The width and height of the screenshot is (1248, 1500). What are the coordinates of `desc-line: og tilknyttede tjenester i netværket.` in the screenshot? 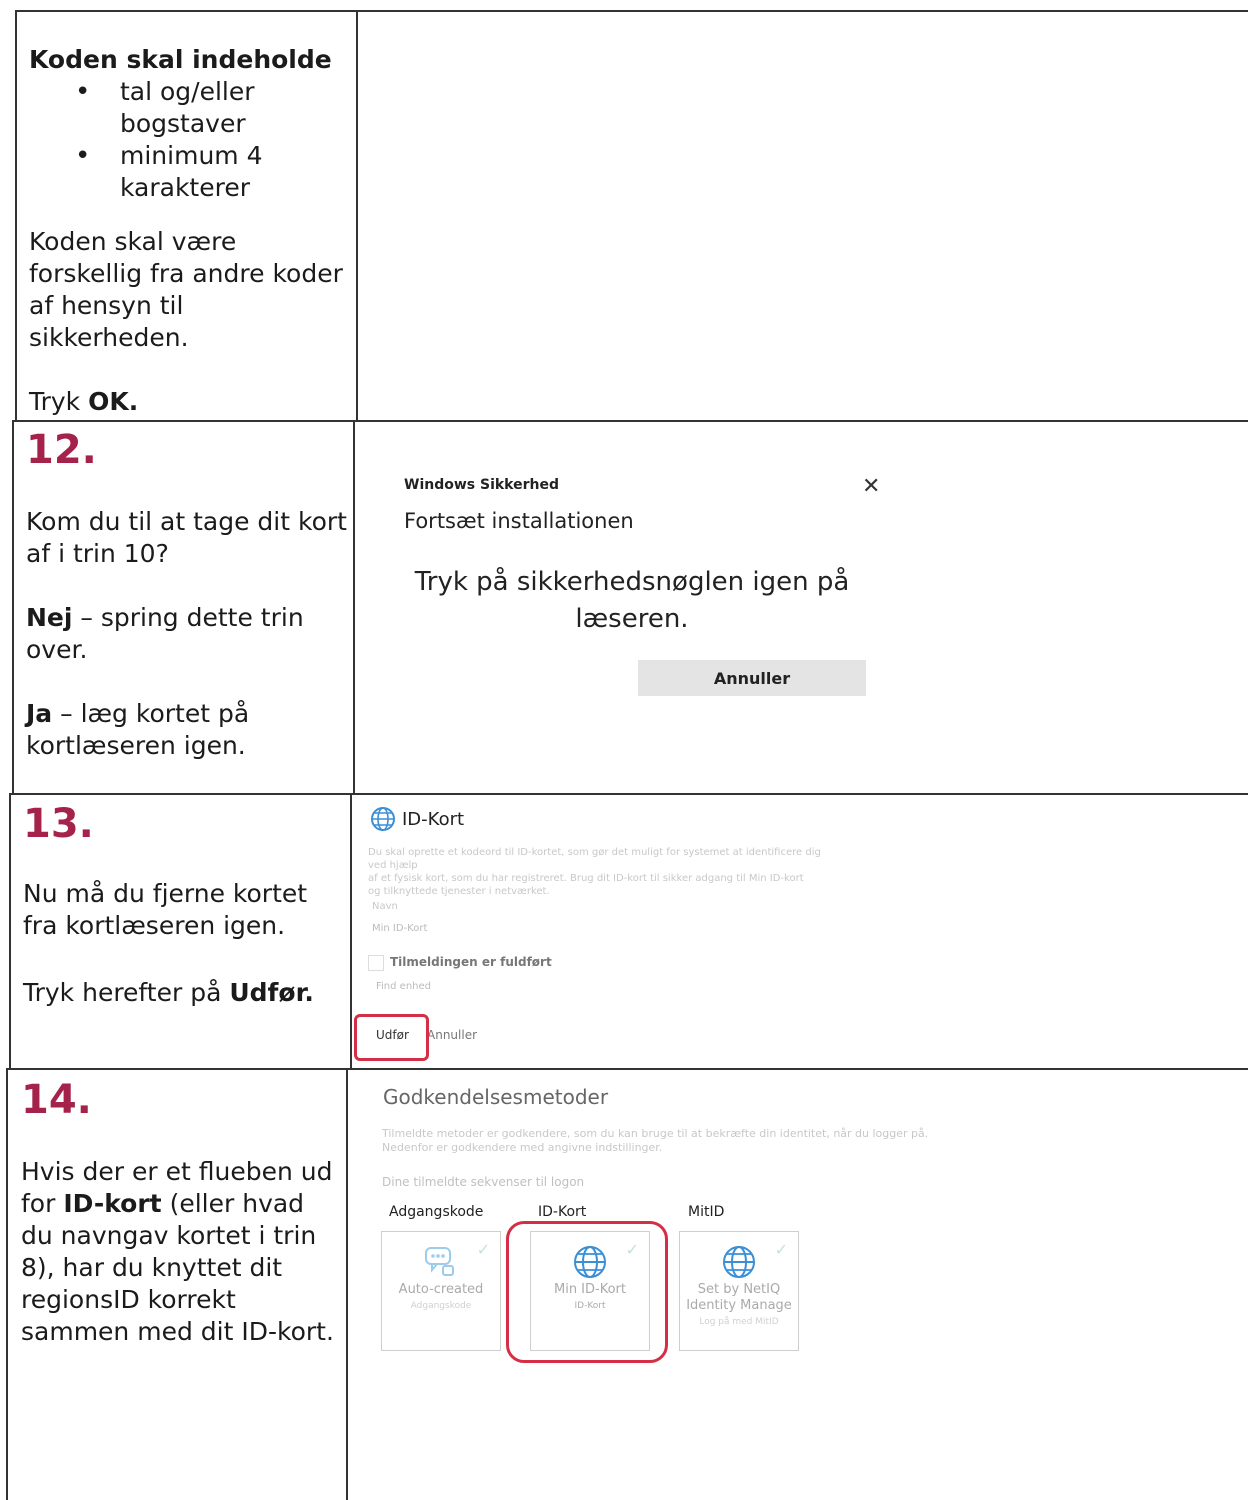 It's located at (459, 891).